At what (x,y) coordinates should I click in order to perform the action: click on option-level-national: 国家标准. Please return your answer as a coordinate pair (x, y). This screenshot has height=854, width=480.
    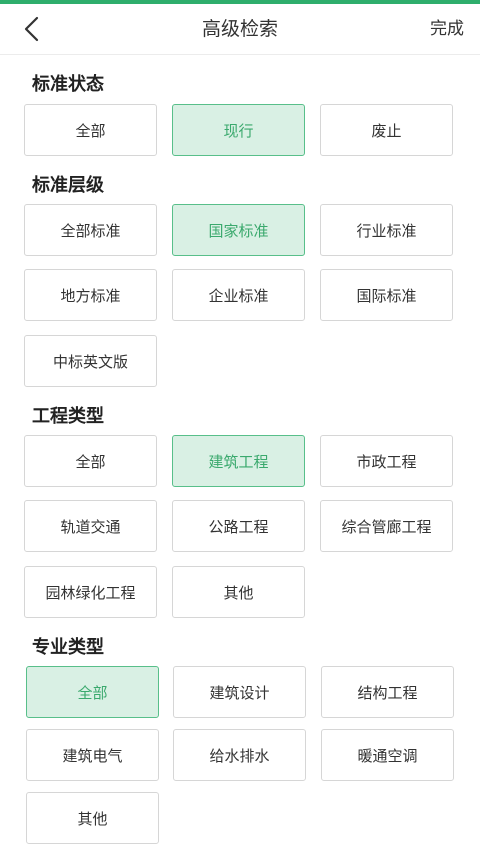
    Looking at the image, I should click on (238, 230).